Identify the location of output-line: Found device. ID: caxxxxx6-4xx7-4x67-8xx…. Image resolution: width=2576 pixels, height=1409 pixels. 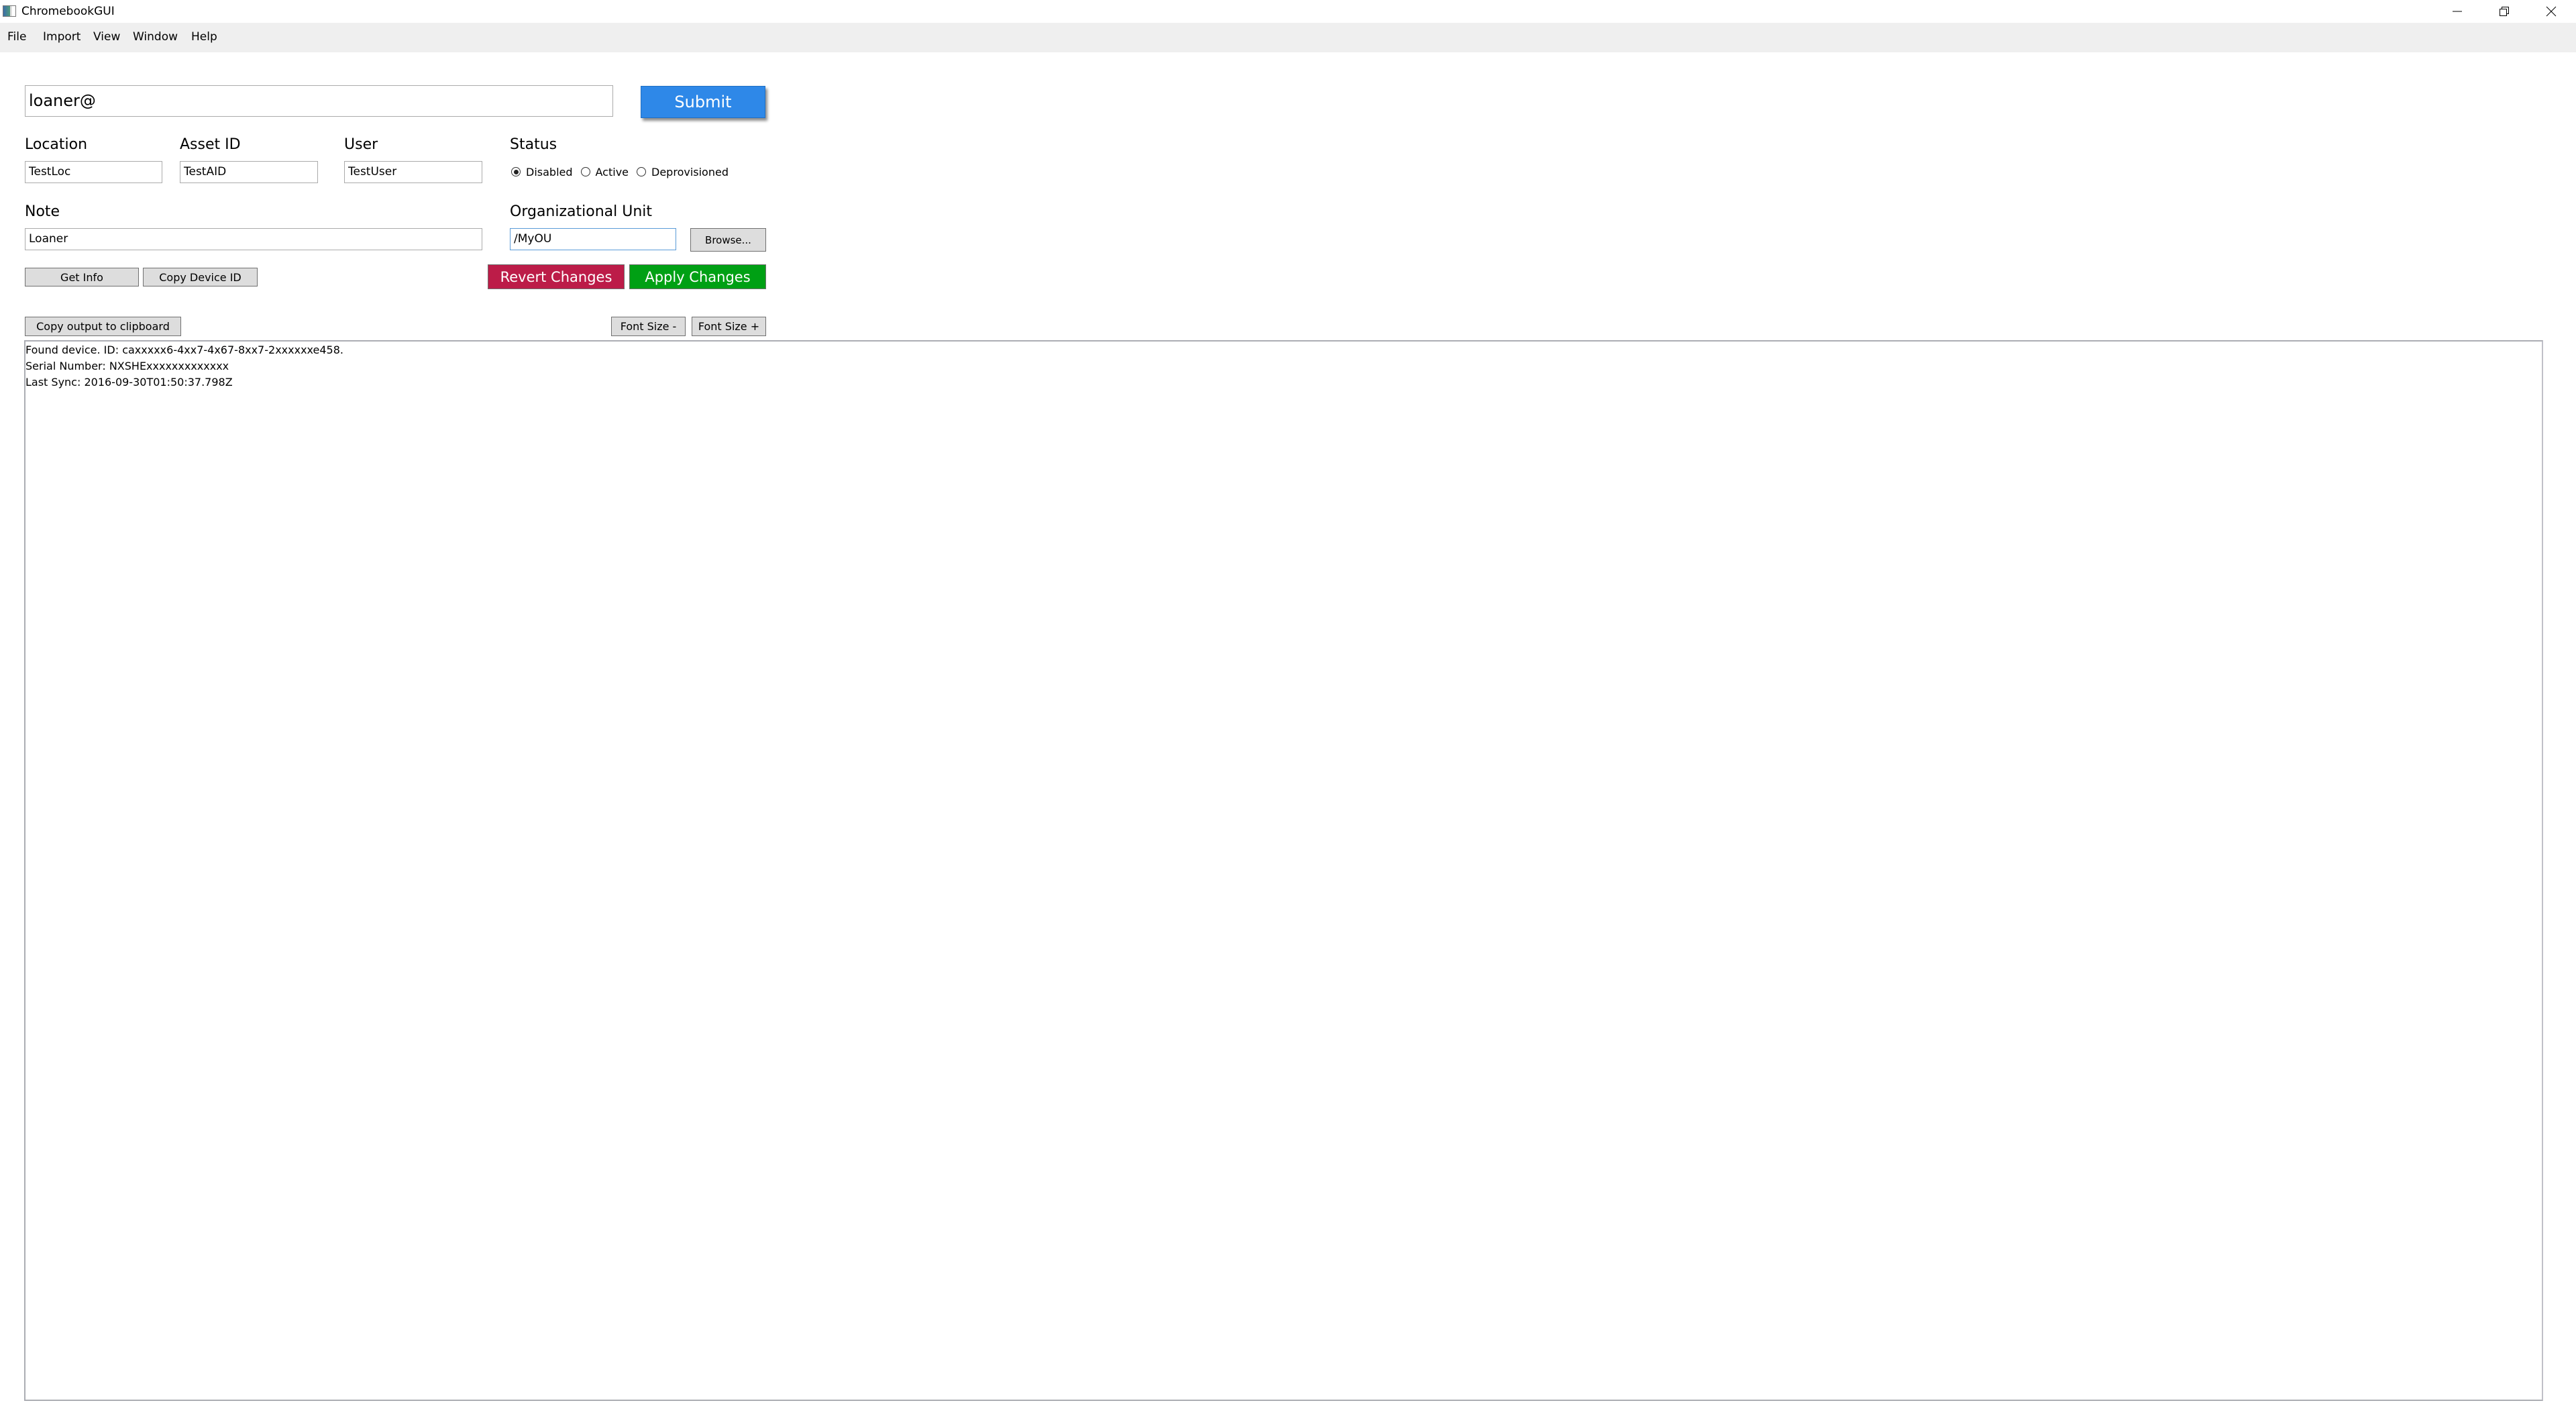
(184, 350).